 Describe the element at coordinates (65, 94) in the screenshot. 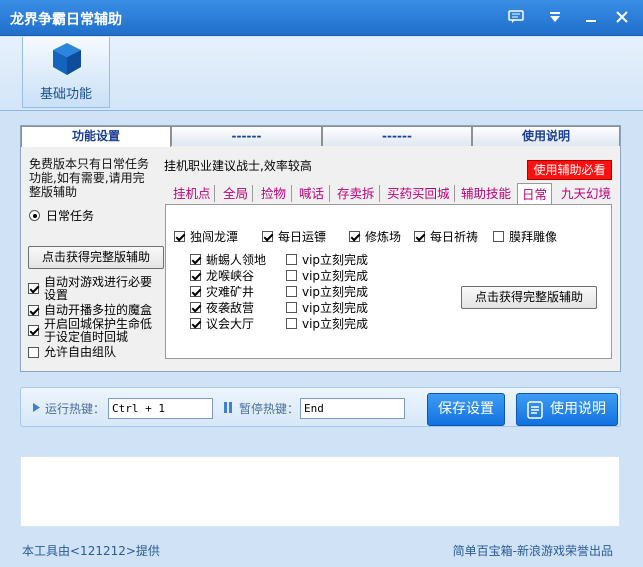

I see `base-function-label: 基础功能` at that location.